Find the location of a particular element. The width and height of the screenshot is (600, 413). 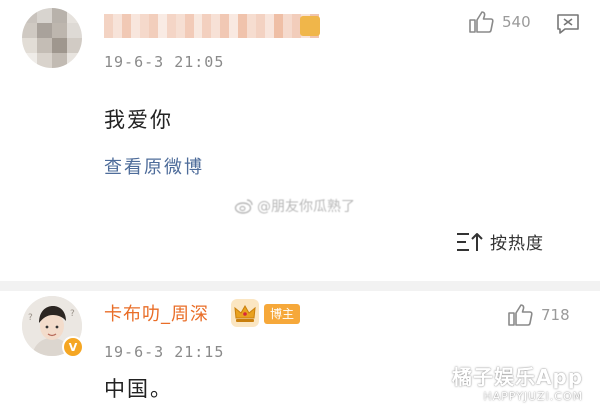

report-icon is located at coordinates (568, 24).